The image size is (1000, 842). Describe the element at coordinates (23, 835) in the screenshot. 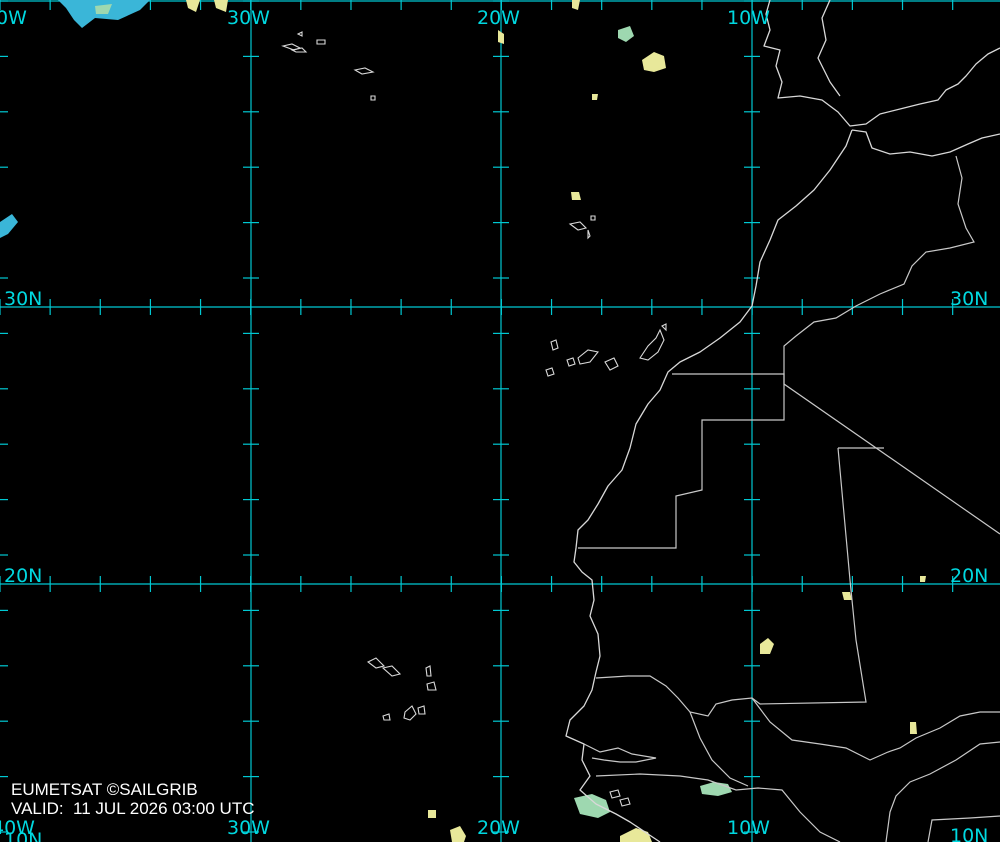

I see `lat-label-left-10n: 10N` at that location.